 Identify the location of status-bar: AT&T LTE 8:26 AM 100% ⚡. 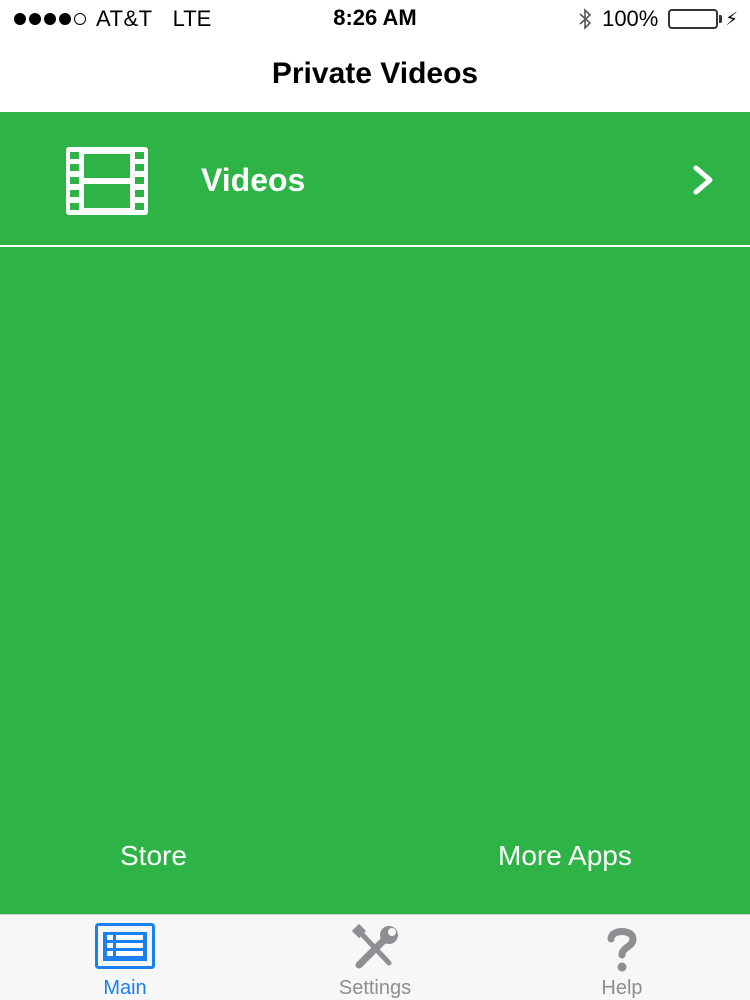
(375, 18).